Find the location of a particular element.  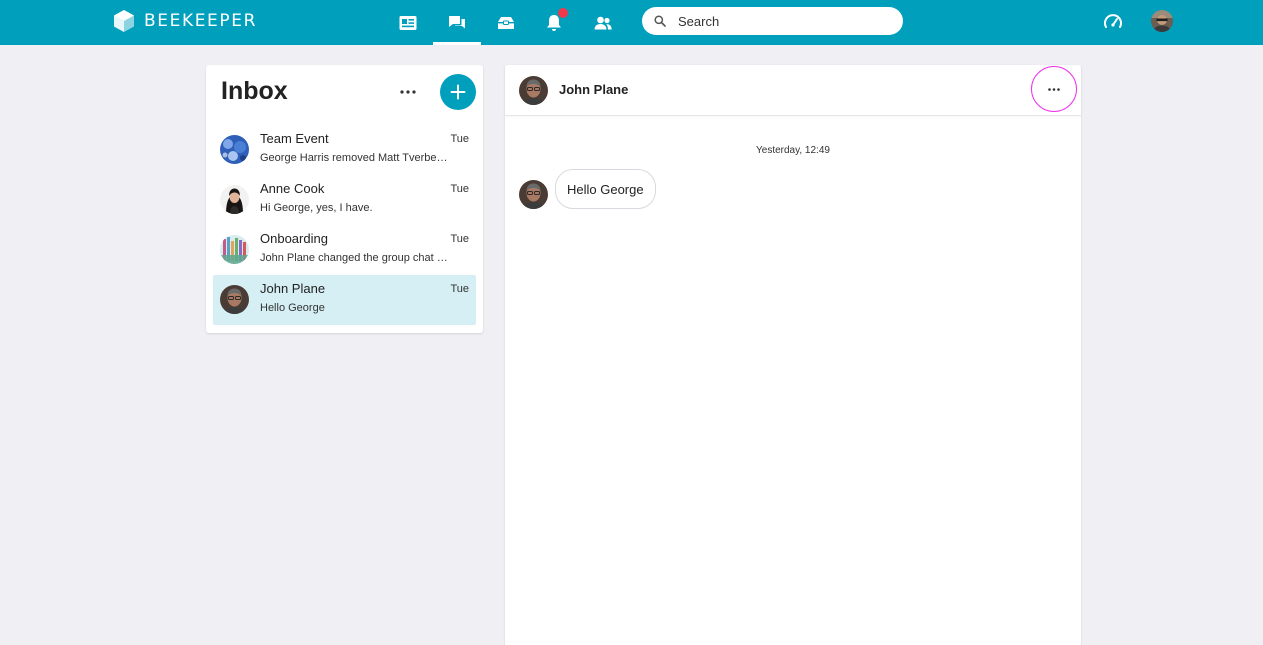

user-avatar is located at coordinates (1162, 21).